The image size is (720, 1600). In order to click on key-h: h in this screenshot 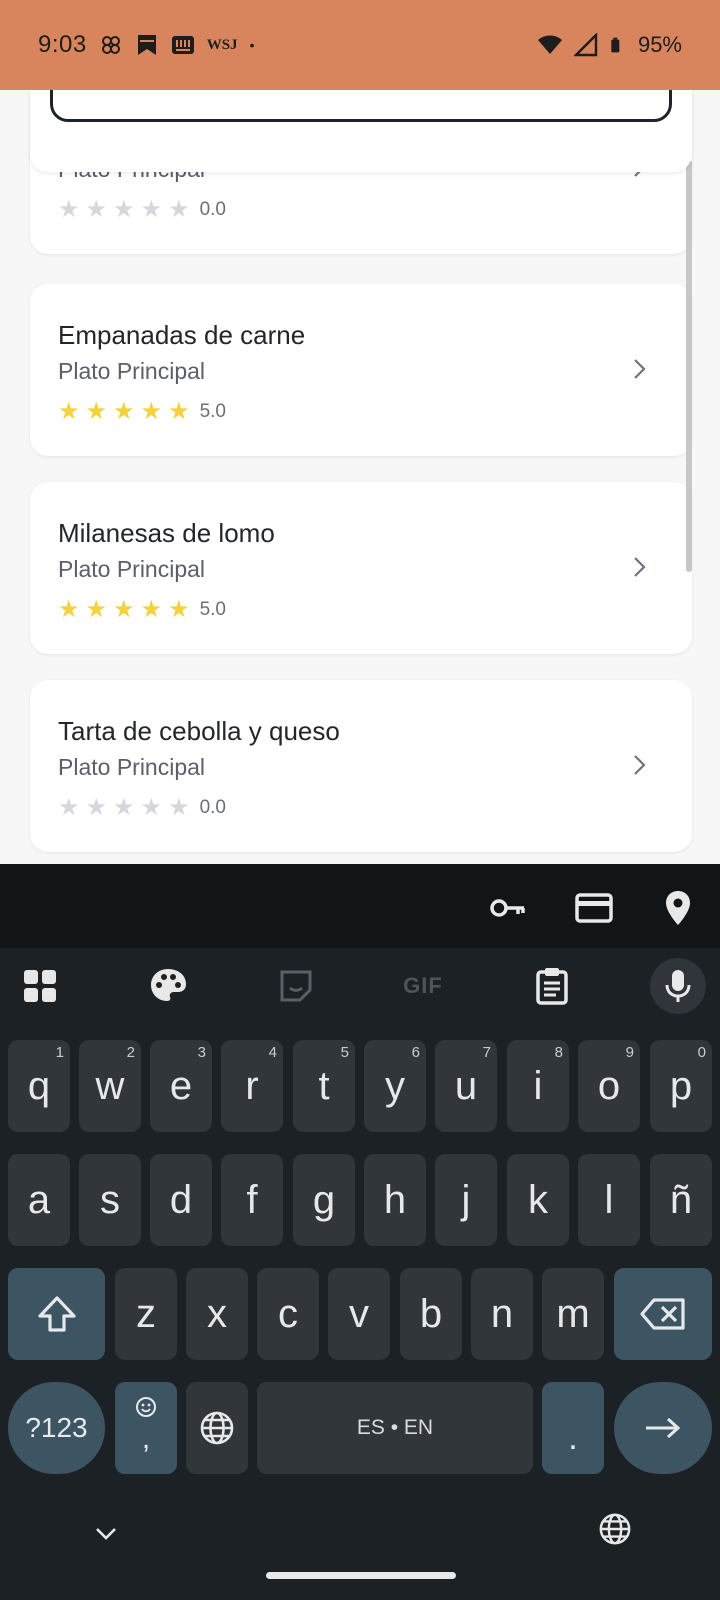, I will do `click(395, 1200)`.